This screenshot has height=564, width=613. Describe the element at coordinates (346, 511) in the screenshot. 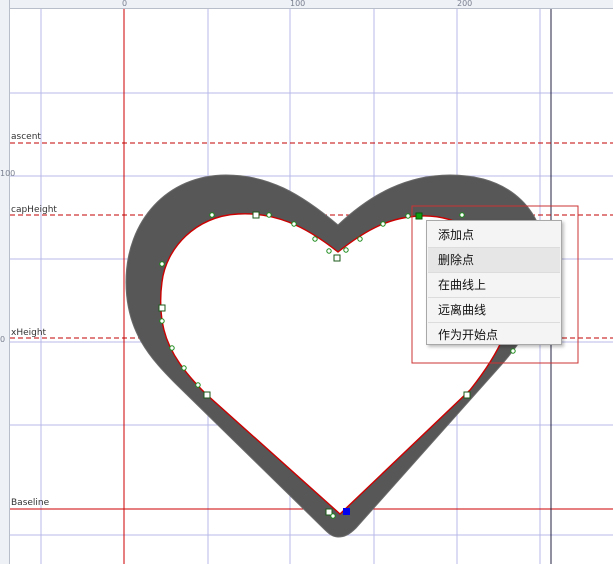

I see `selected-point-blue` at that location.